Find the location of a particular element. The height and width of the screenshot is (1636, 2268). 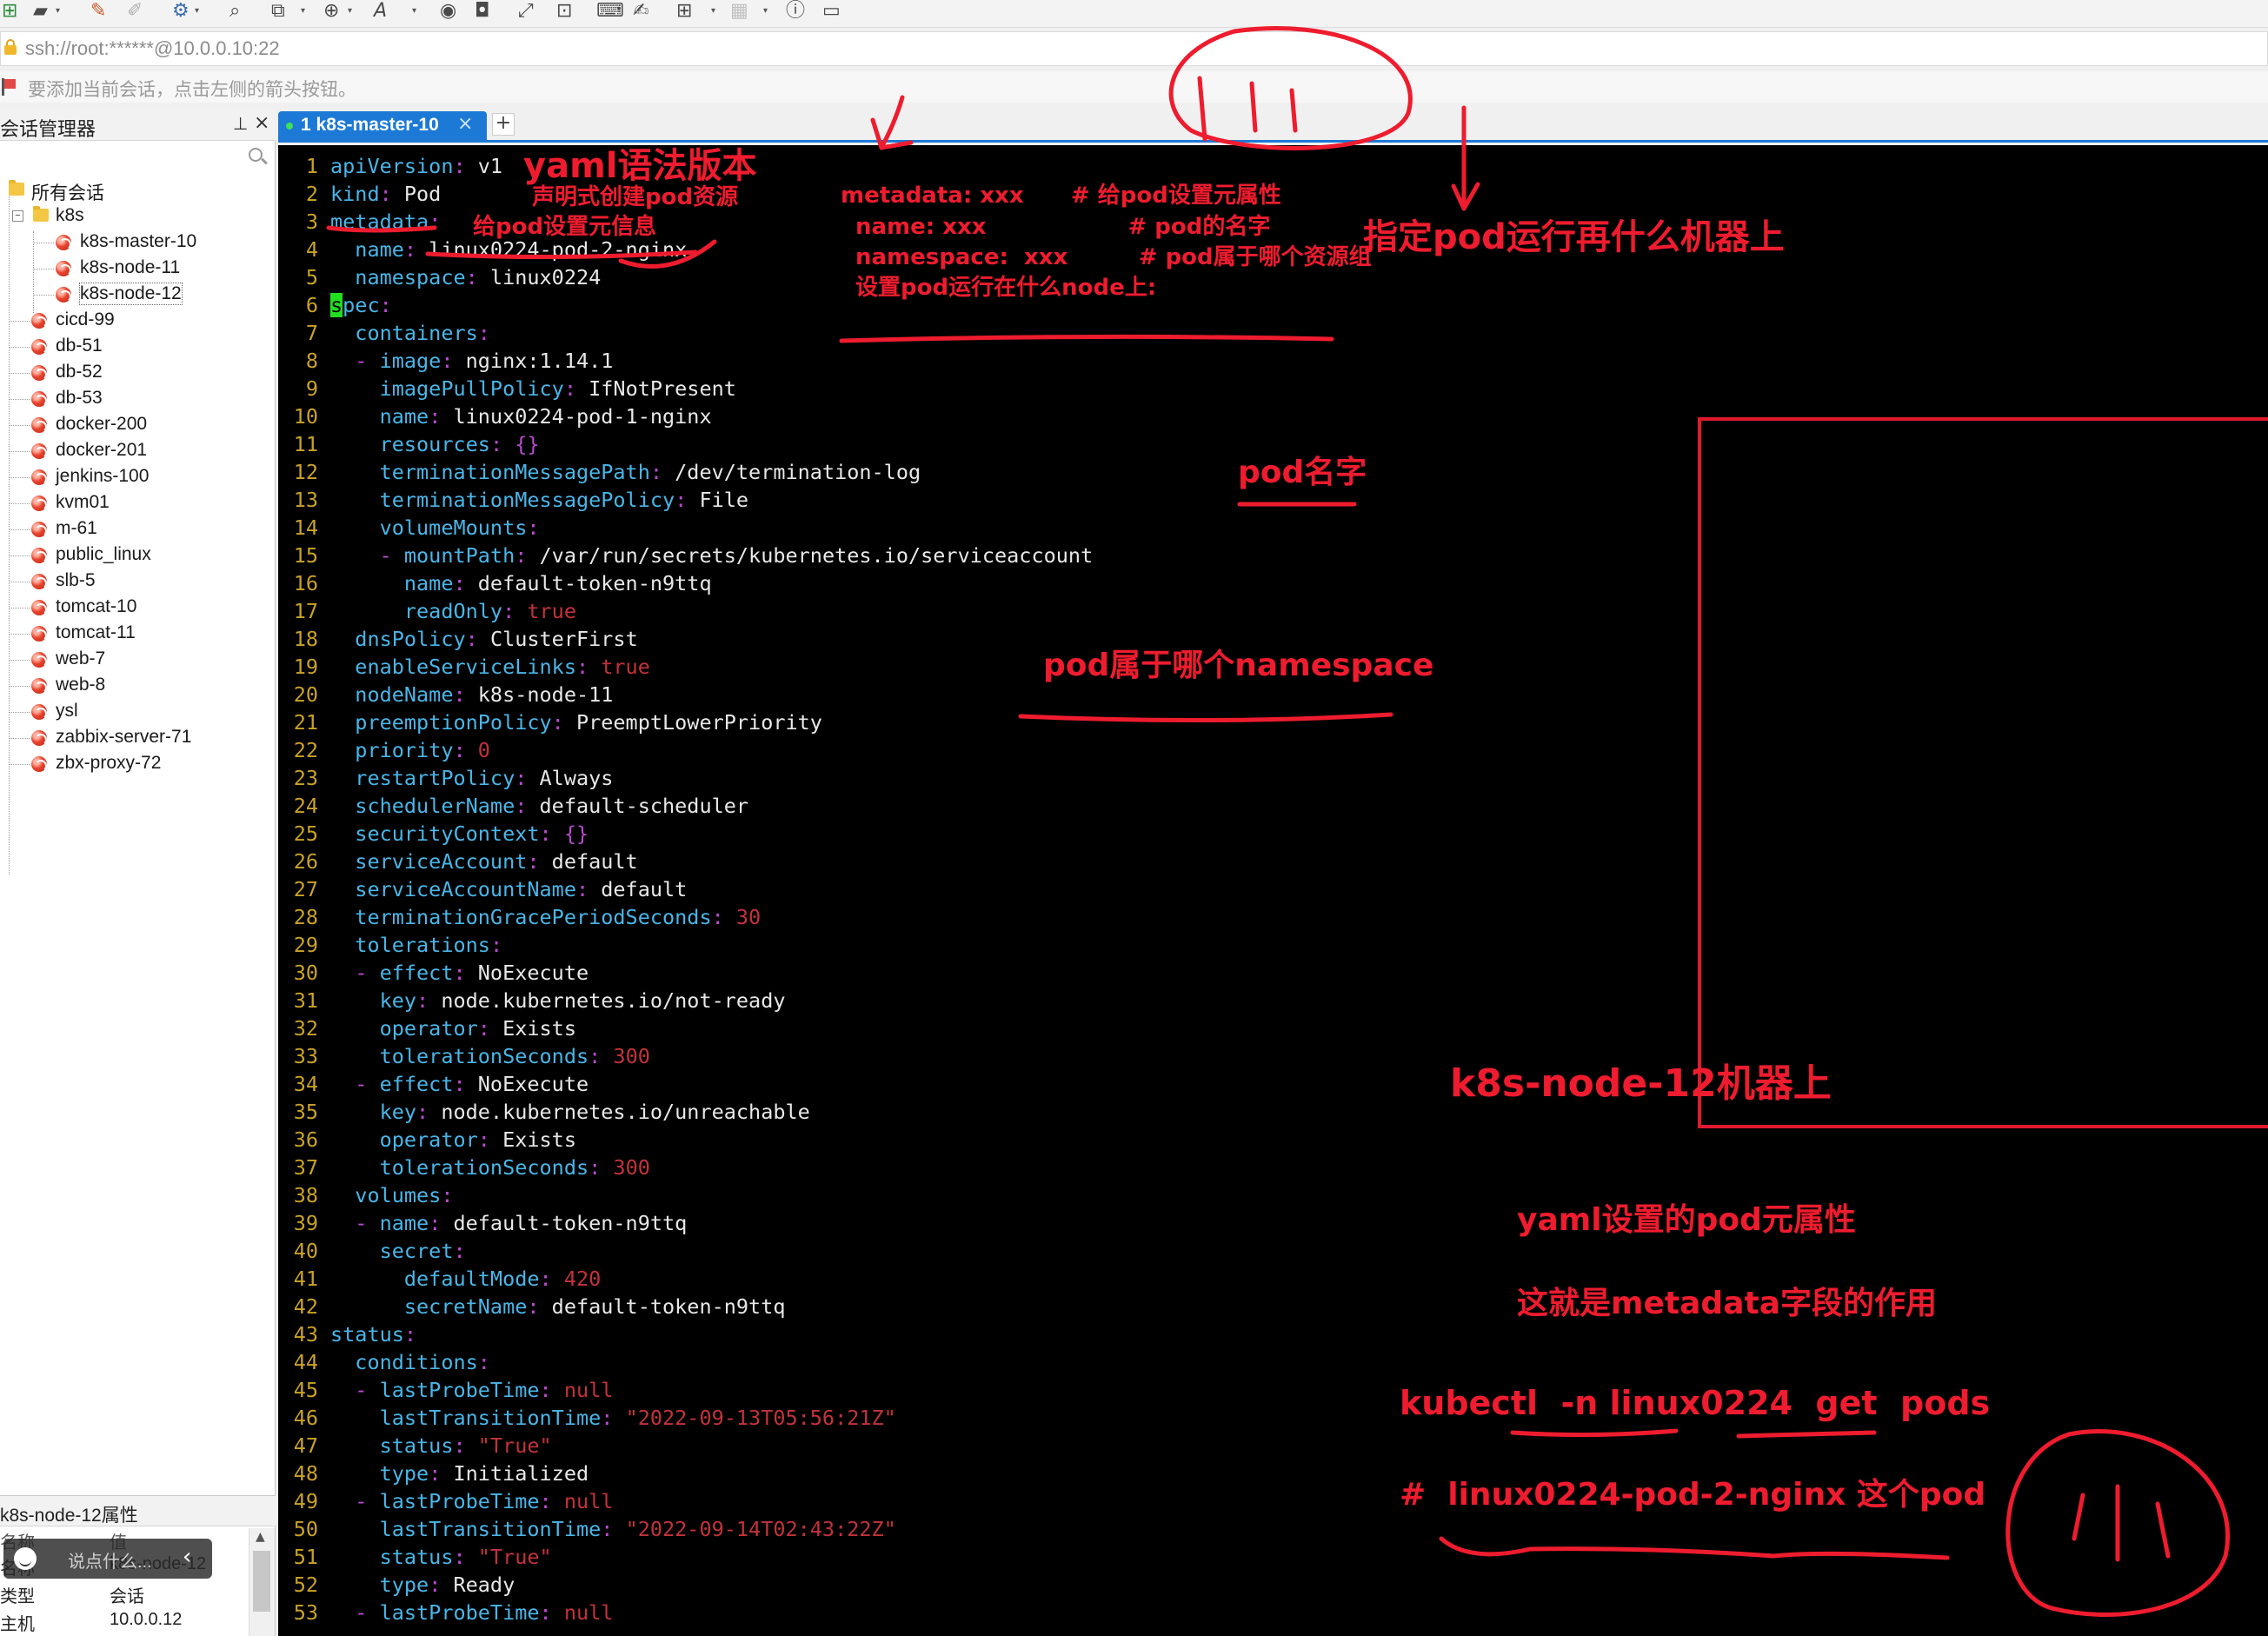

fullscreen-icon: ⤢ is located at coordinates (526, 12).